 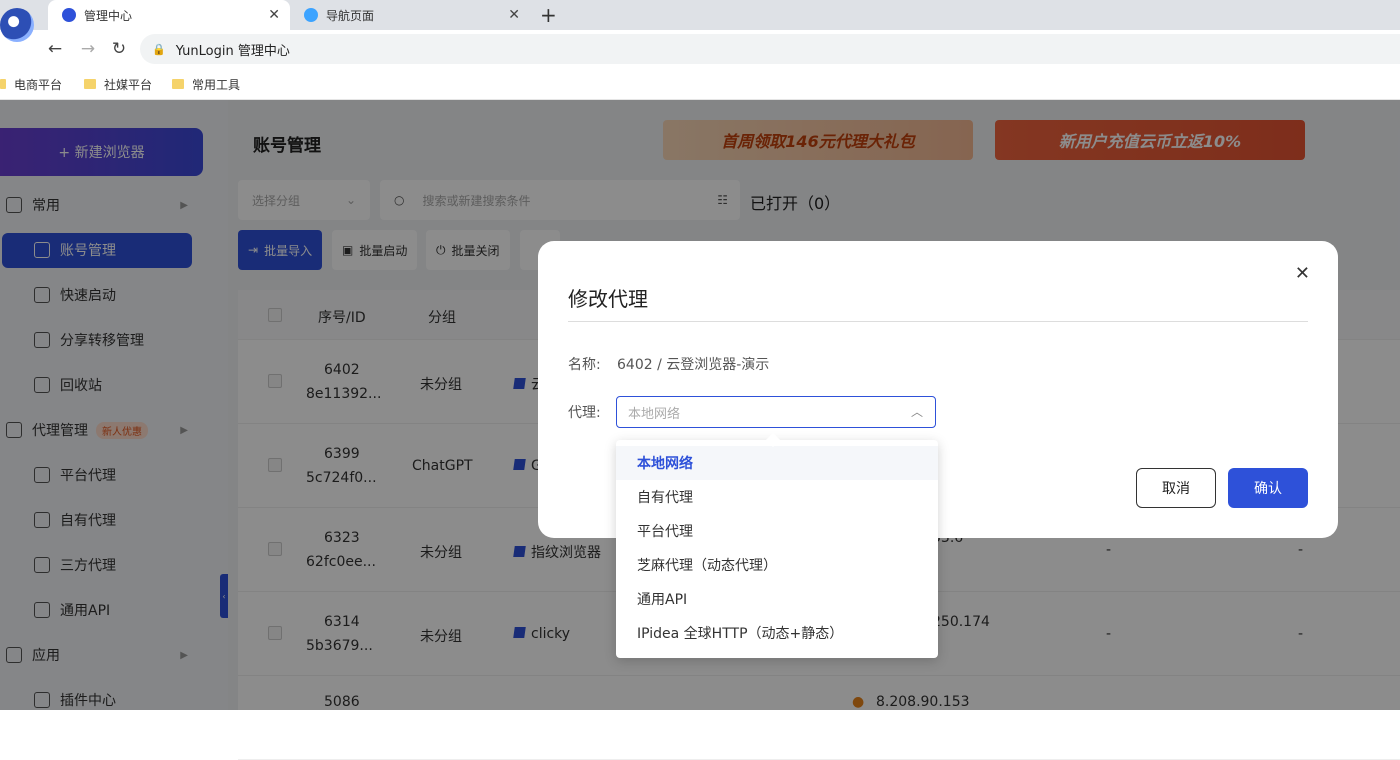 I want to click on bookmark-label: 常用工具, so click(x=216, y=84).